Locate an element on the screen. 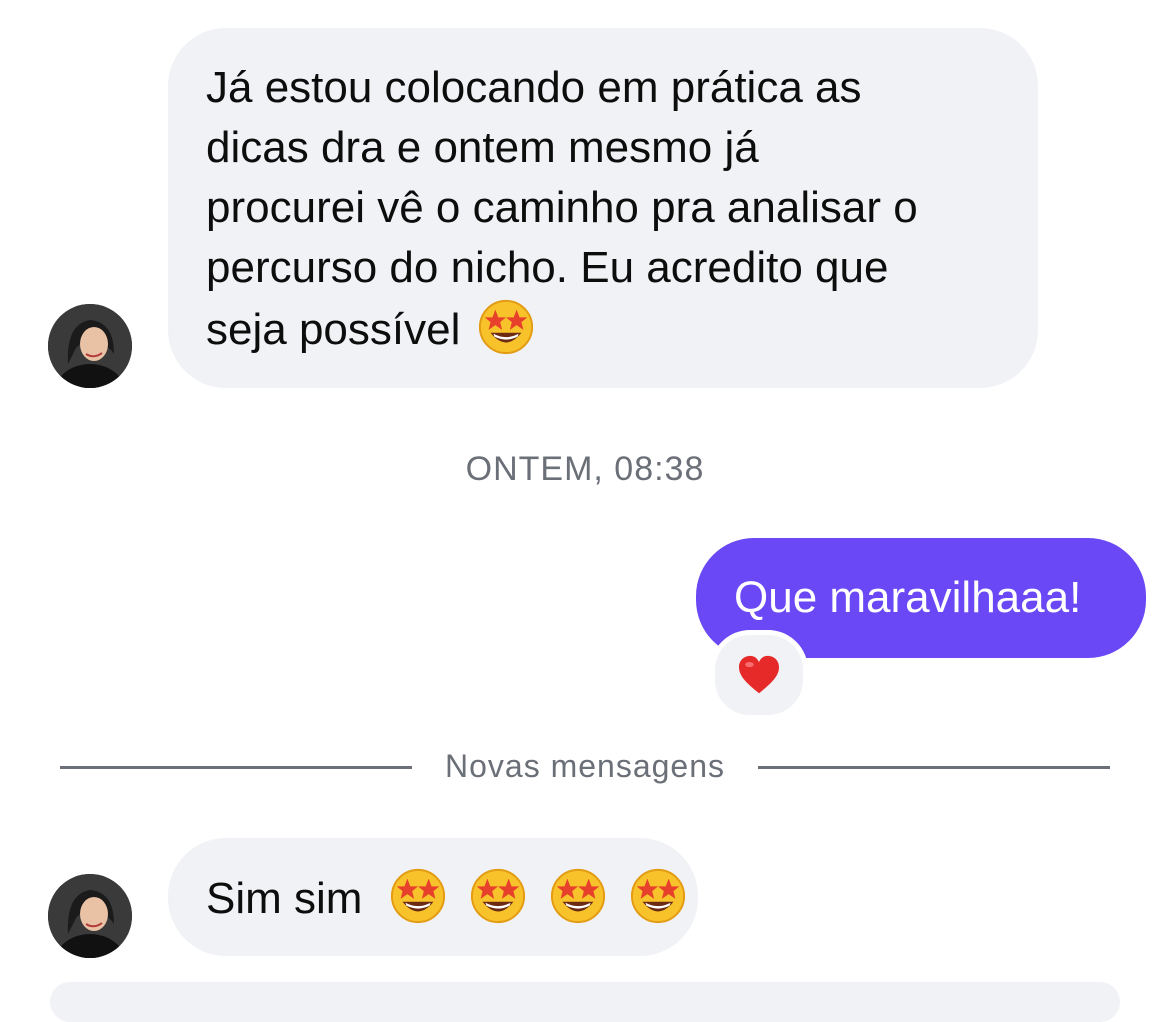  red-heart-icon is located at coordinates (759, 674).